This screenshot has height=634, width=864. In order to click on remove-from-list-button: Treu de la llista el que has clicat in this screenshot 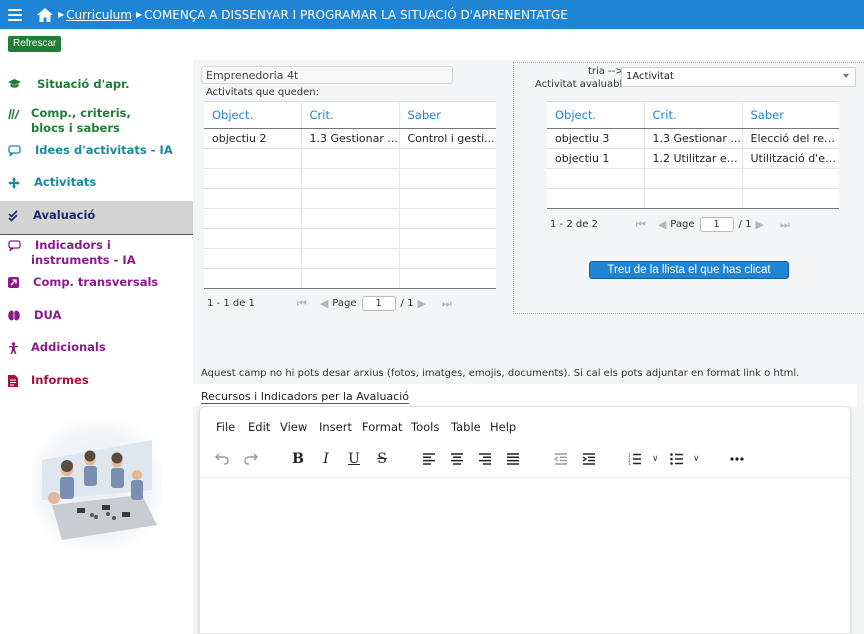, I will do `click(689, 270)`.